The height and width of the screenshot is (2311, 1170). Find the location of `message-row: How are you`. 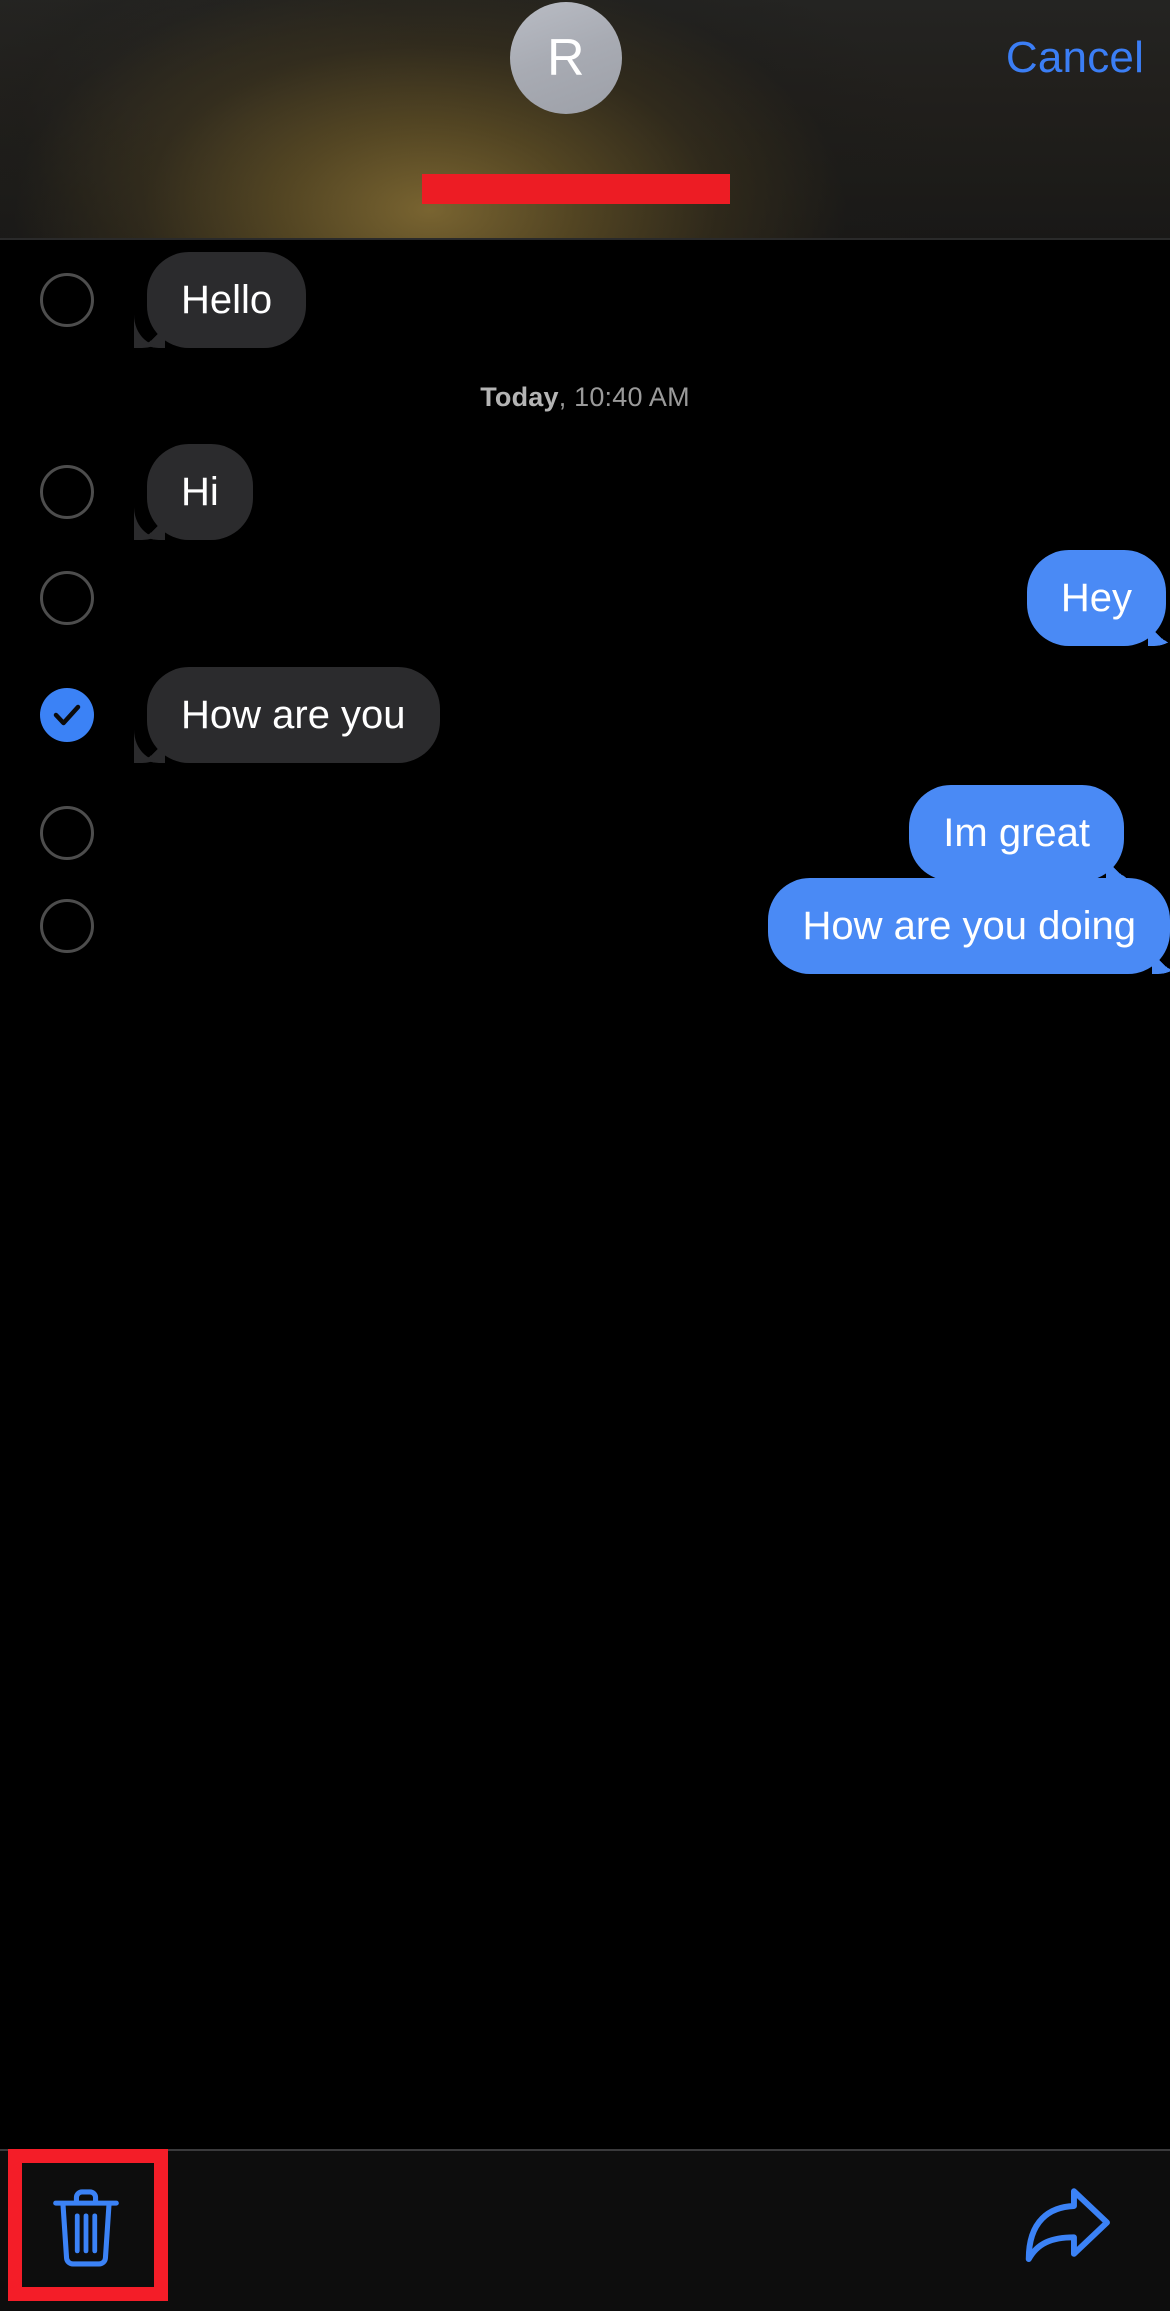

message-row: How are you is located at coordinates (585, 715).